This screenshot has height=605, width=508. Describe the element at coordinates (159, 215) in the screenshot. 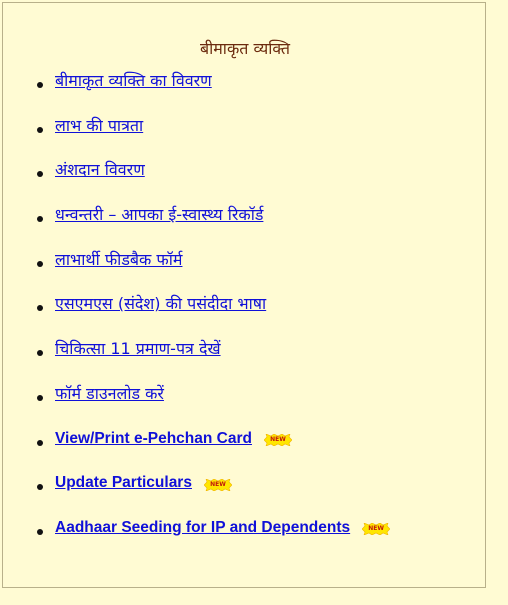

I see `link-dhanvantari-ehealth-record: धन्वन्तरी – आपका ई-स्वास्थ्य रिकॉर्ड` at that location.